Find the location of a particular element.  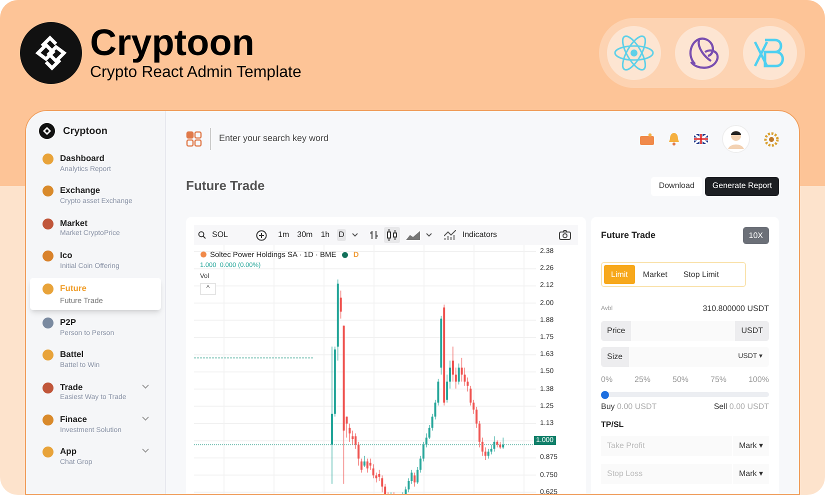

b-logo-icon is located at coordinates (770, 53).